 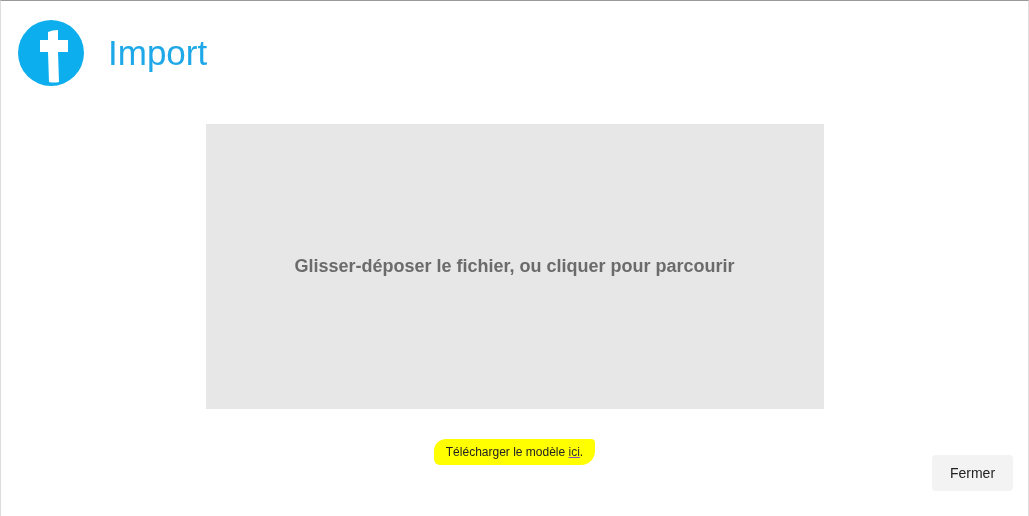 What do you see at coordinates (574, 451) in the screenshot?
I see `template-link: ici` at bounding box center [574, 451].